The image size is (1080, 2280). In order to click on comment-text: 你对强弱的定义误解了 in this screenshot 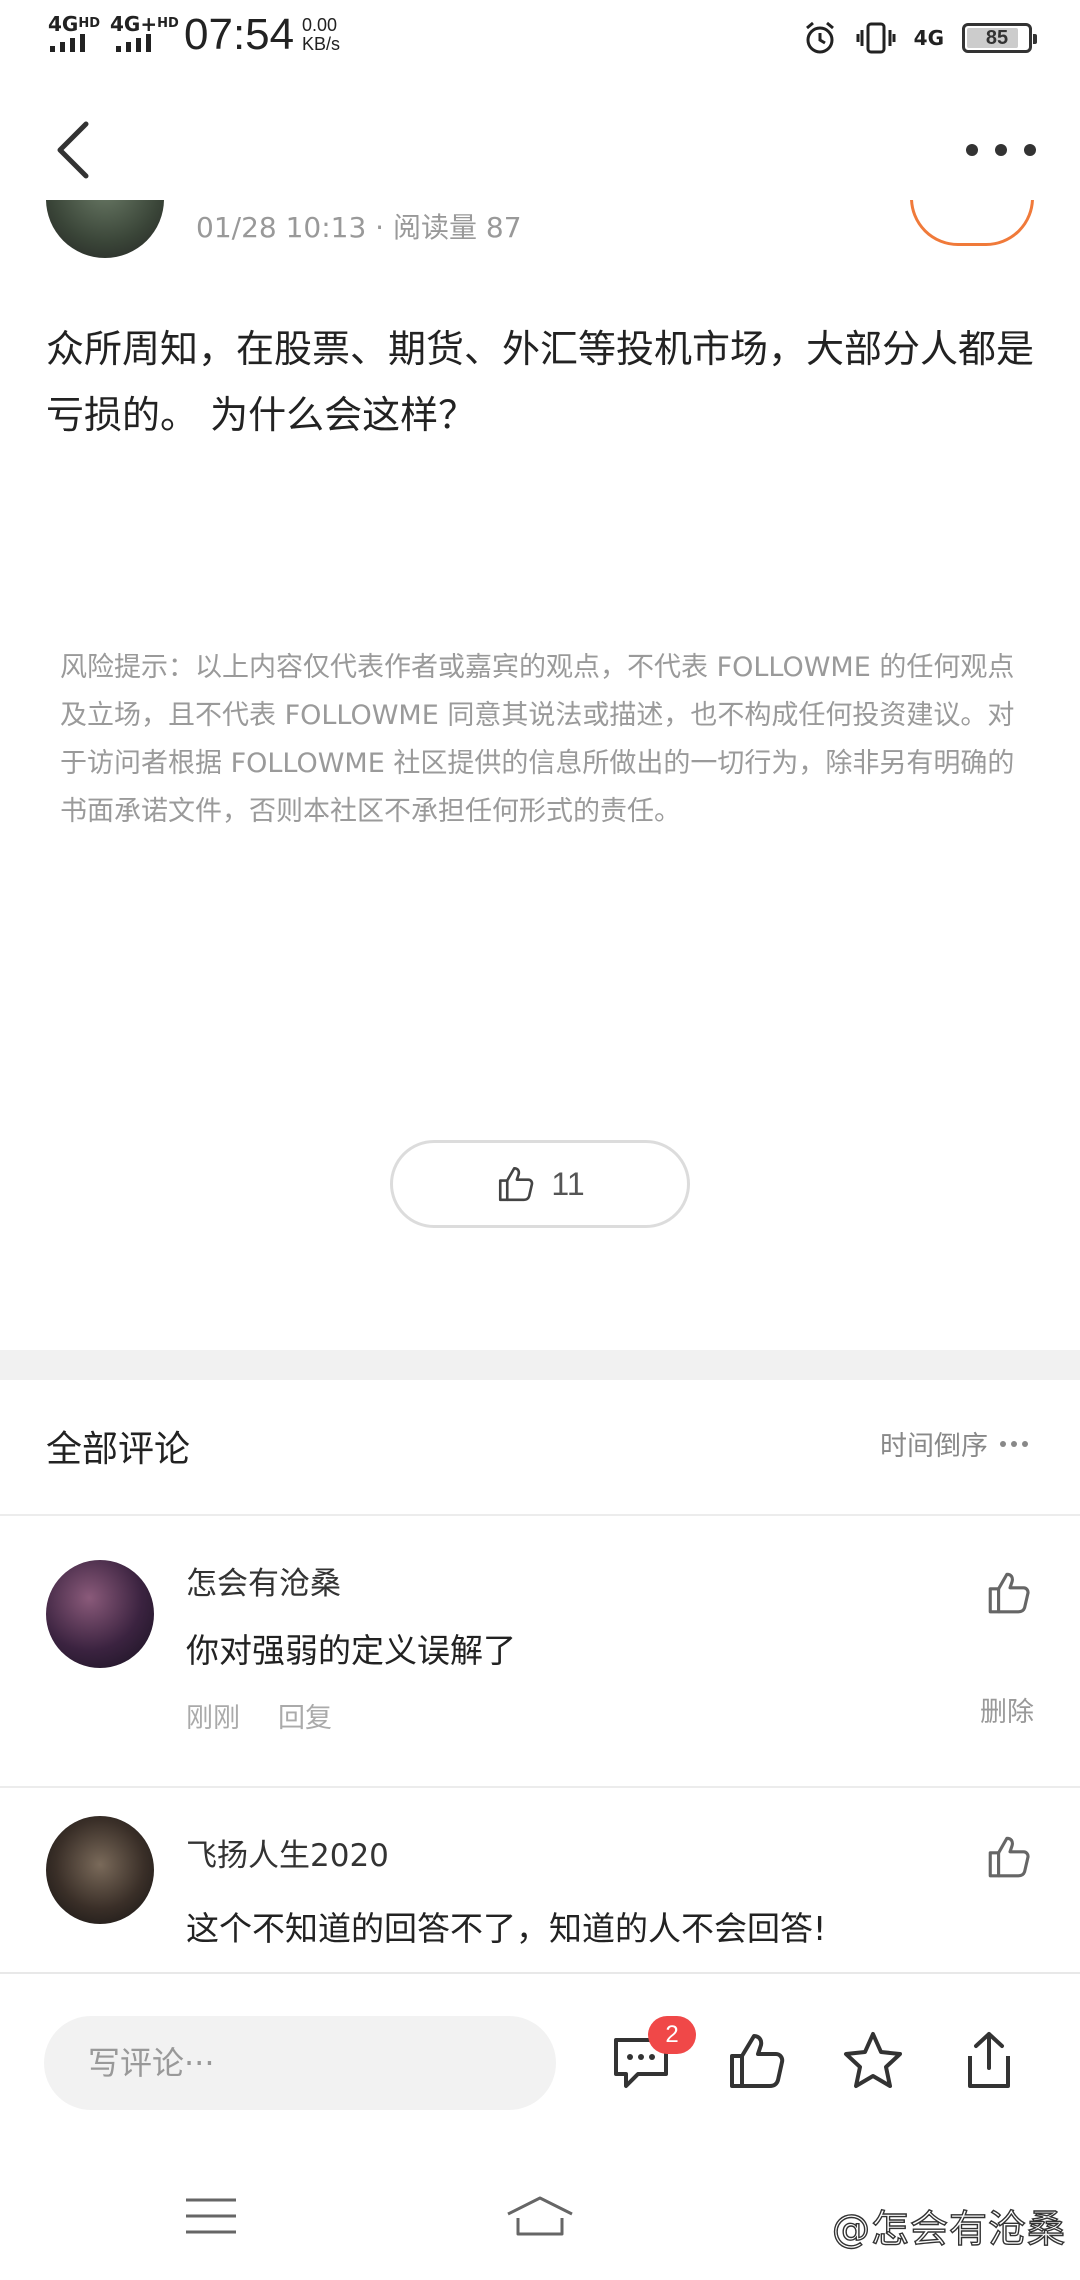, I will do `click(351, 1650)`.